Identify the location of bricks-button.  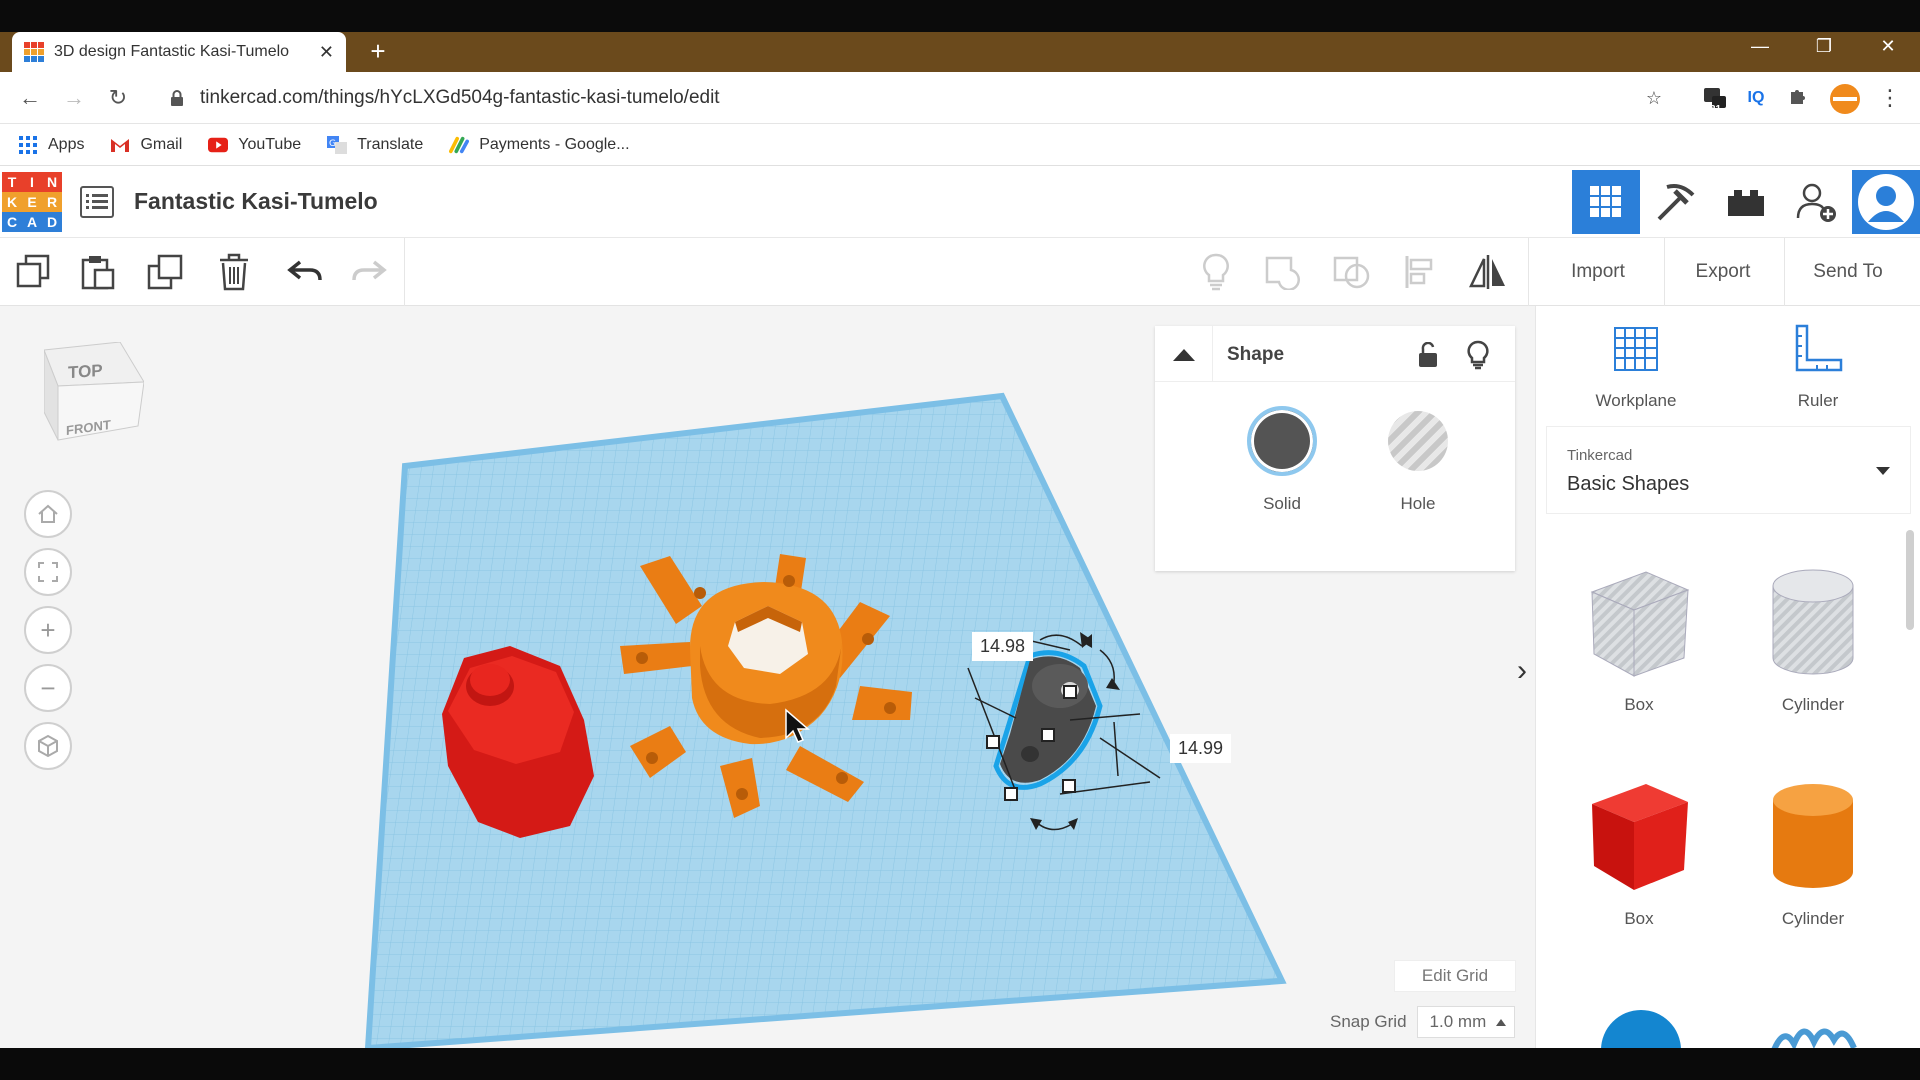
(1746, 202).